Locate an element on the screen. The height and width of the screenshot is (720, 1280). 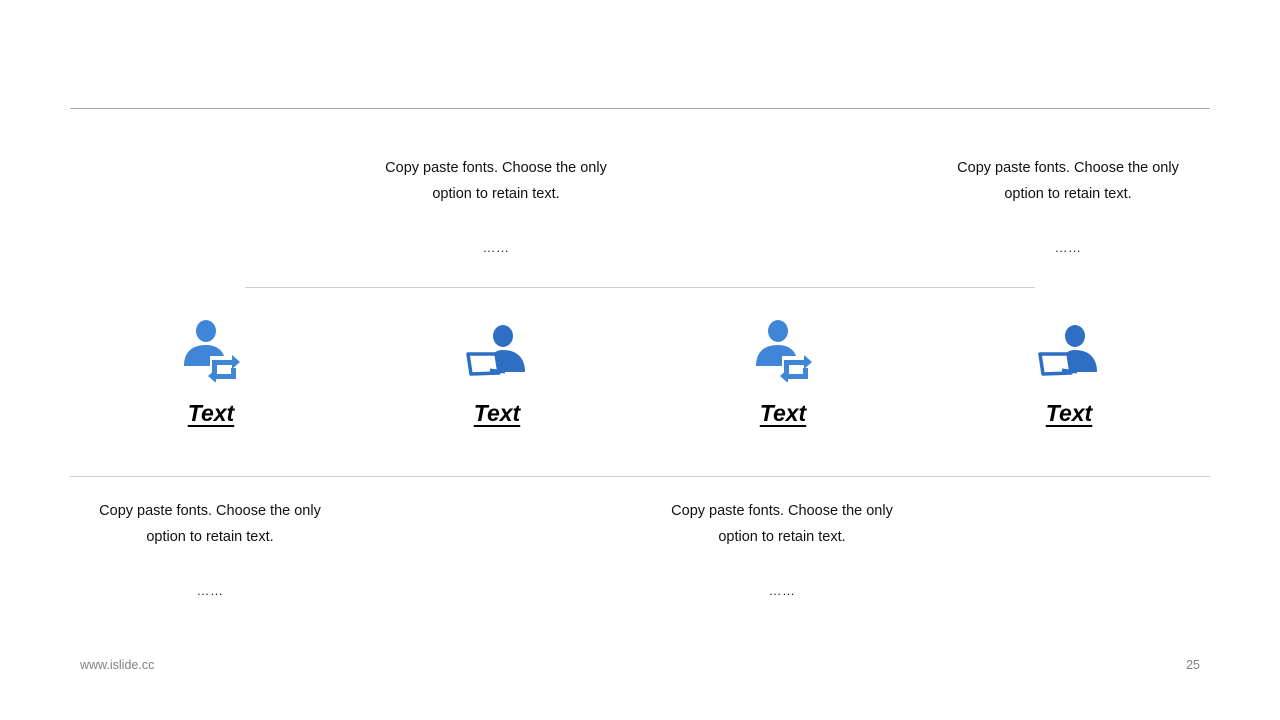
top-divider is located at coordinates (640, 108).